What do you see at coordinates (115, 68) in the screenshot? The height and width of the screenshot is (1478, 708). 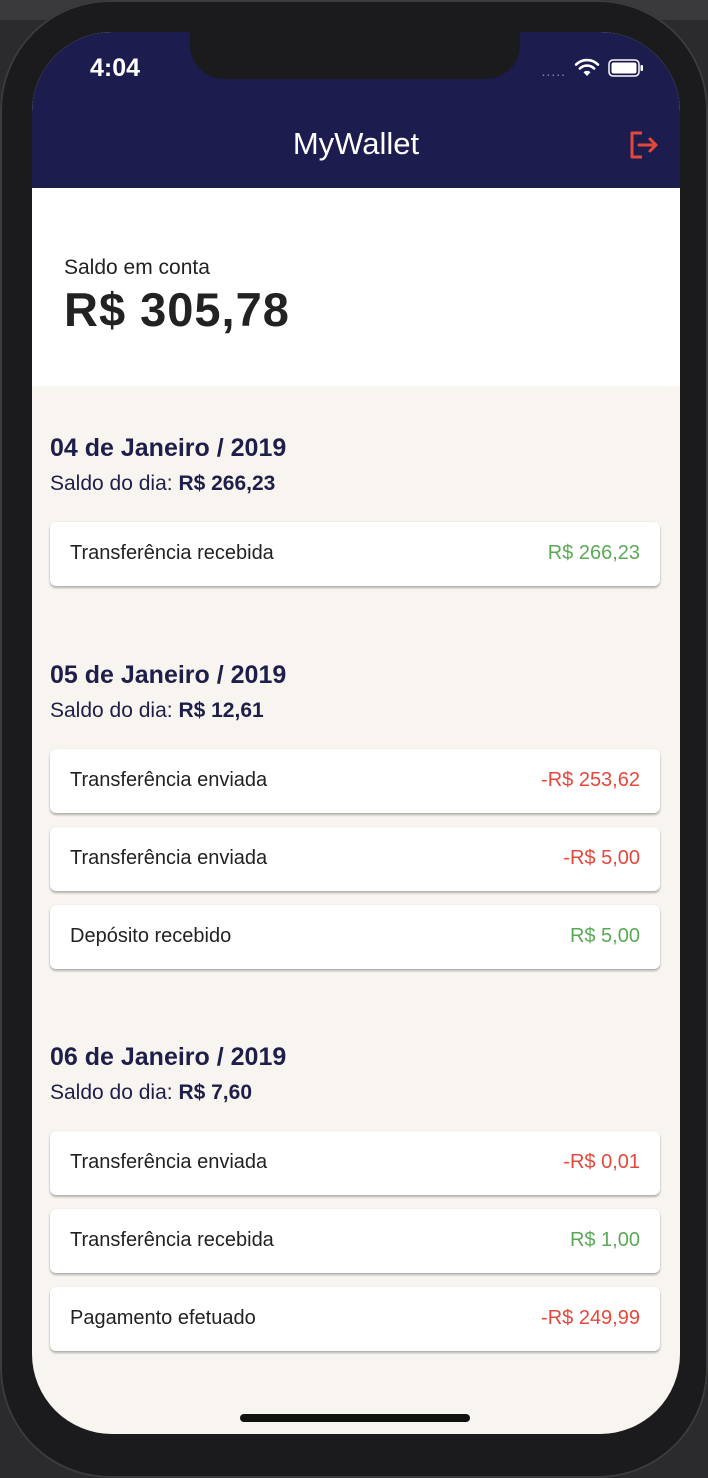 I see `status-time: 4:04` at bounding box center [115, 68].